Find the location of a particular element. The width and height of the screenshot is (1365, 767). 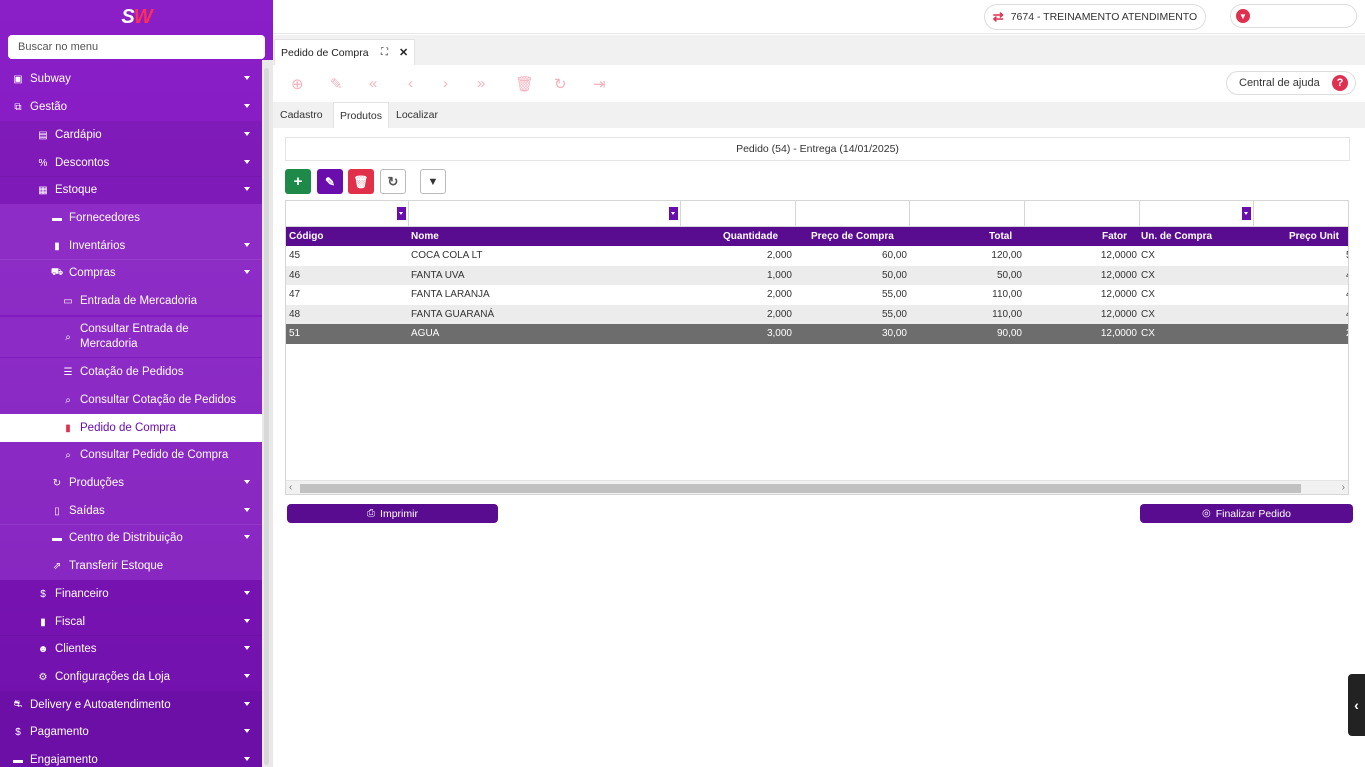

side-panel-toggle: ‹ is located at coordinates (1356, 705).